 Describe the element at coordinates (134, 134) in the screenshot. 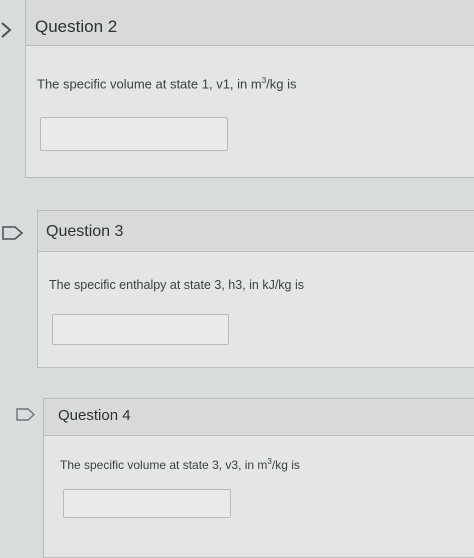

I see `question-2-answer-input` at that location.